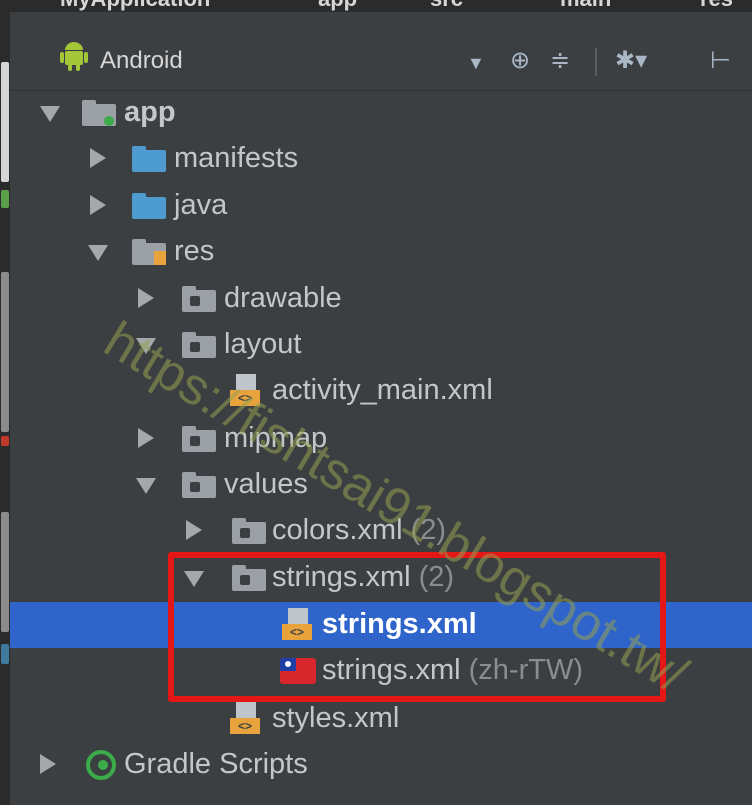  What do you see at coordinates (381, 206) in the screenshot?
I see `tree-row-java: java` at bounding box center [381, 206].